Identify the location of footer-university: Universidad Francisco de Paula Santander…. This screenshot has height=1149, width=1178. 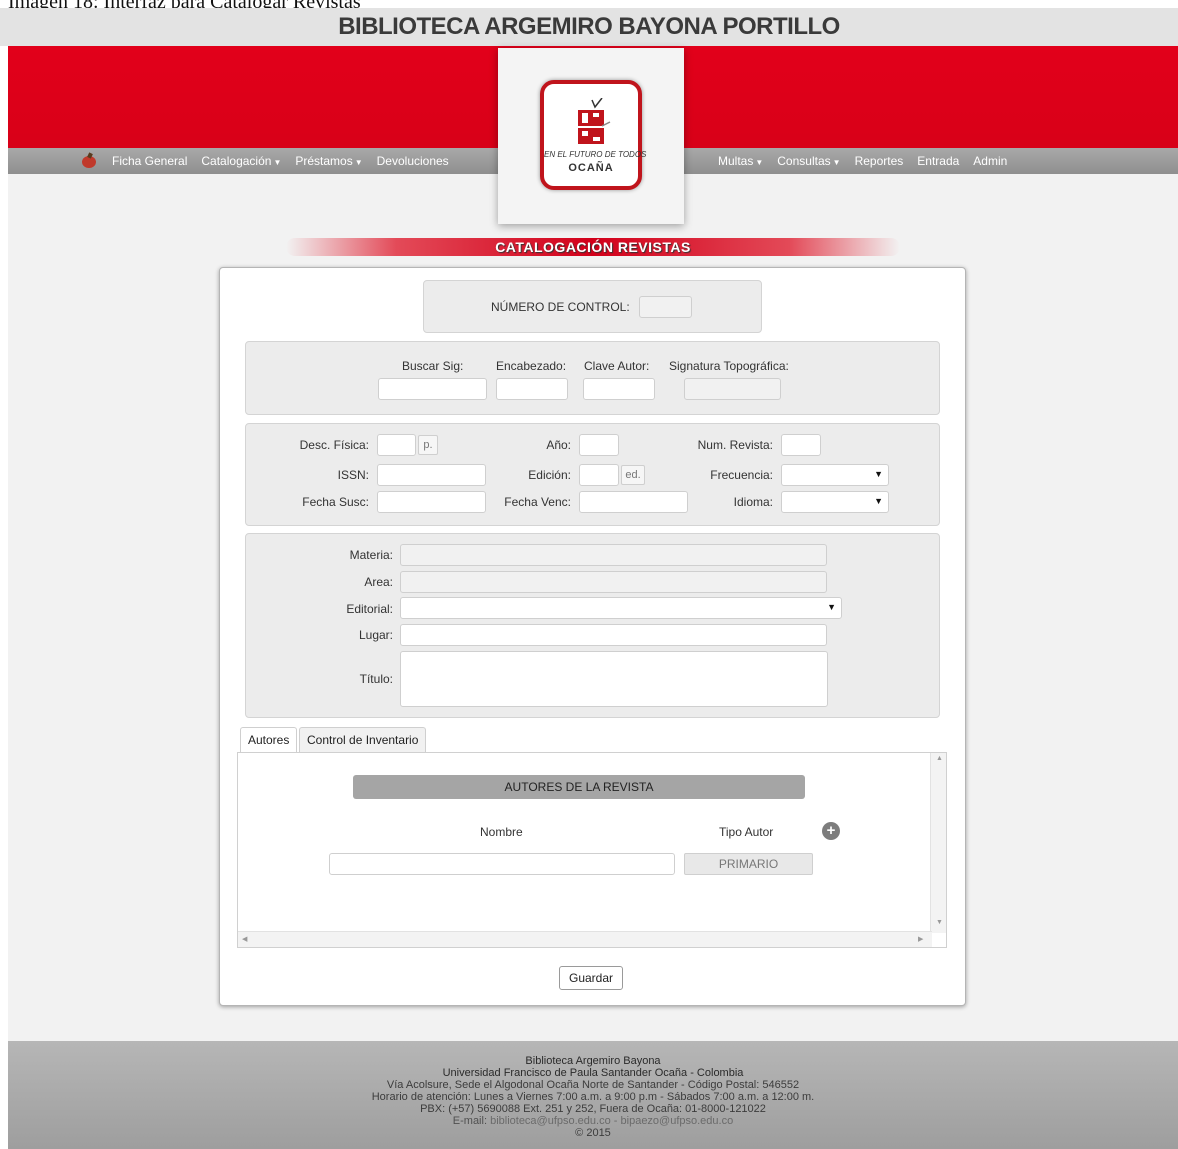
(593, 1073).